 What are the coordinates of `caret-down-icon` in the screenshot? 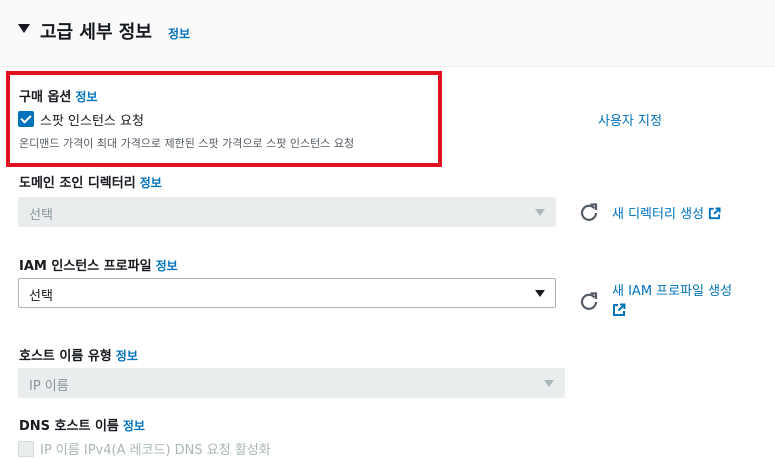 It's located at (24, 28).